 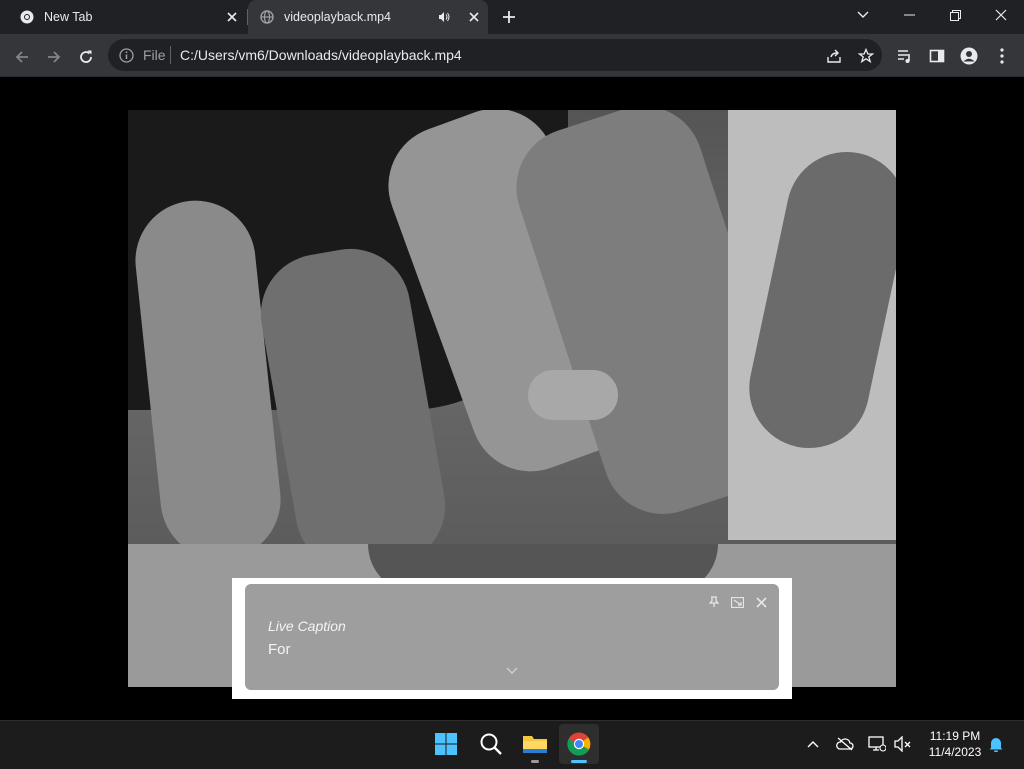 I want to click on tab-new-tab: New Tab, so click(x=127, y=17).